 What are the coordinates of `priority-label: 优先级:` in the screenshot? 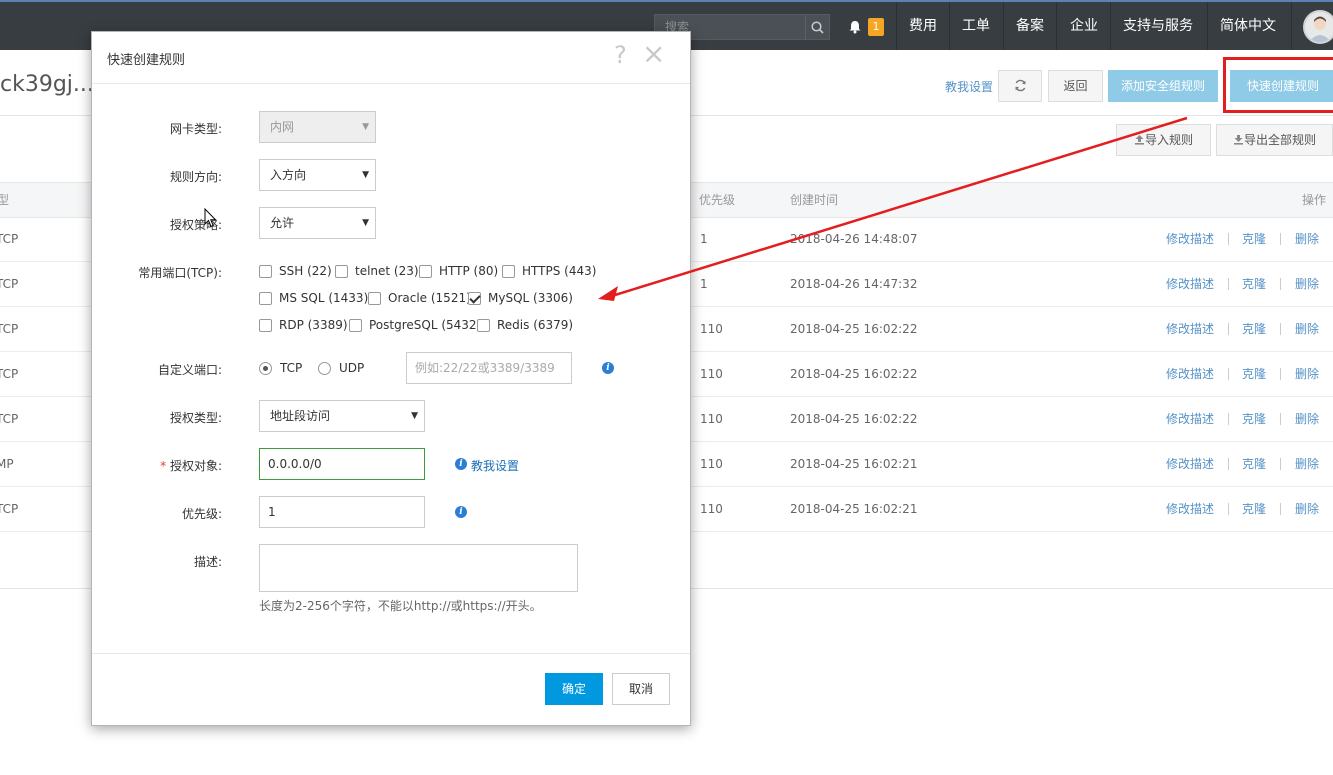 It's located at (201, 514).